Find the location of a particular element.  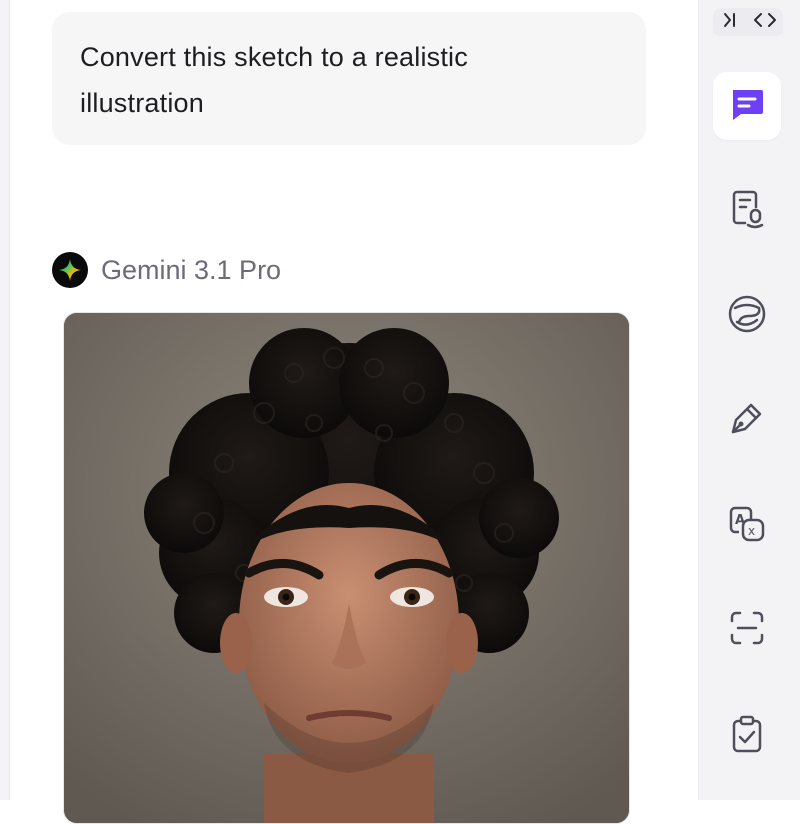

scan-text-button is located at coordinates (747, 630).